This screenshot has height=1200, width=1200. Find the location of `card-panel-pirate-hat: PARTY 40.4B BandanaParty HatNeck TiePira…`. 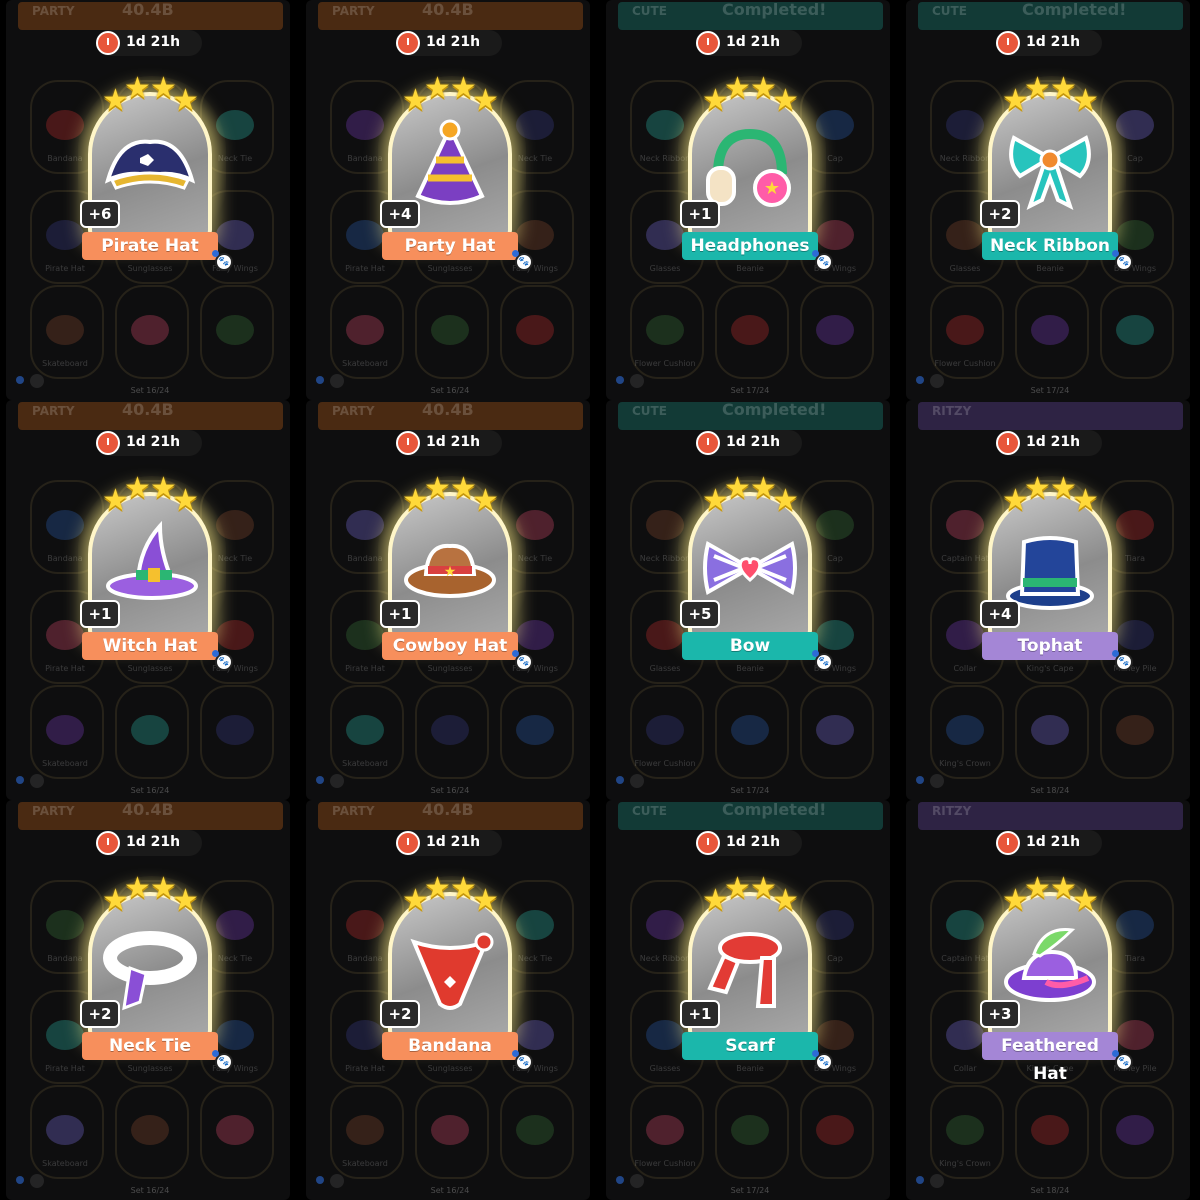

card-panel-pirate-hat: PARTY 40.4B BandanaParty HatNeck TiePira… is located at coordinates (150, 200).